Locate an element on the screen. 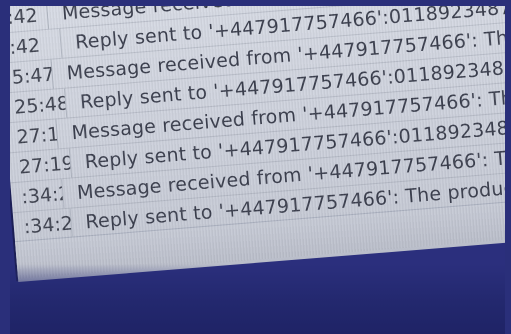 Image resolution: width=511 pixels, height=334 pixels. frame-edge-left is located at coordinates (5, 167).